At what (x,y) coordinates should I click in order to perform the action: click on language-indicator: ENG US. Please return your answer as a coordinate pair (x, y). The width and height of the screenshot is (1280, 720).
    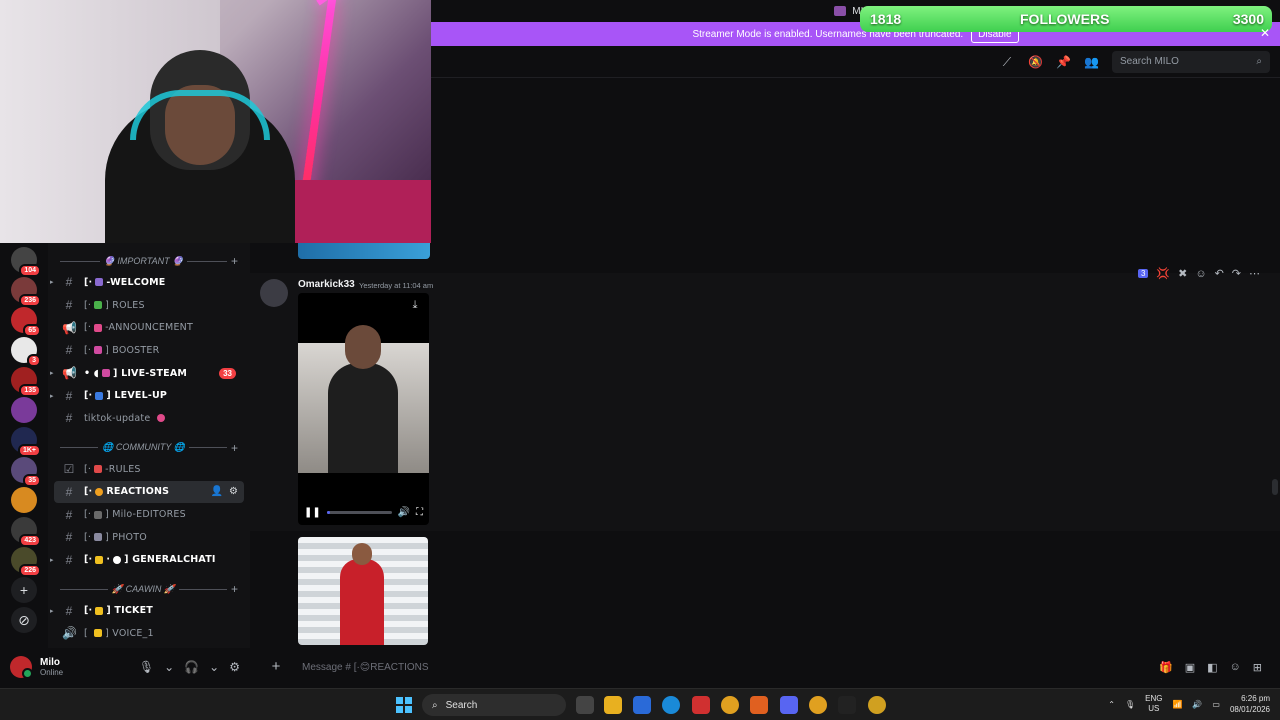
    Looking at the image, I should click on (1153, 704).